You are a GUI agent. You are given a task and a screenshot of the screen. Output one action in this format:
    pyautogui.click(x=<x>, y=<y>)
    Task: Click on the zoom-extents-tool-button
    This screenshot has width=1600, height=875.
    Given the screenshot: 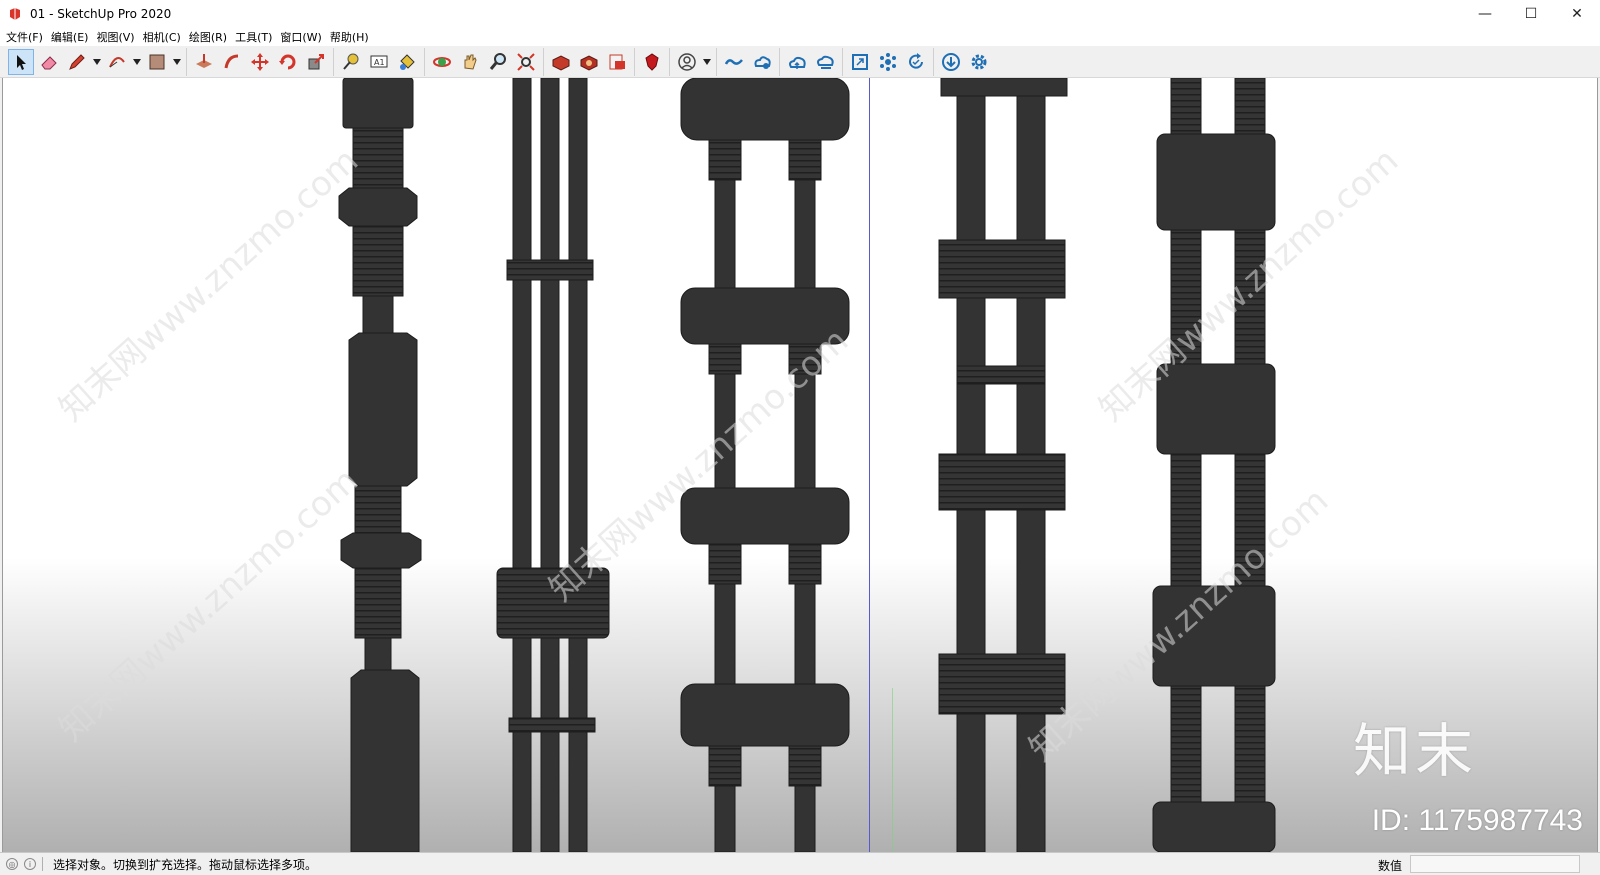 What is the action you would take?
    pyautogui.click(x=526, y=62)
    